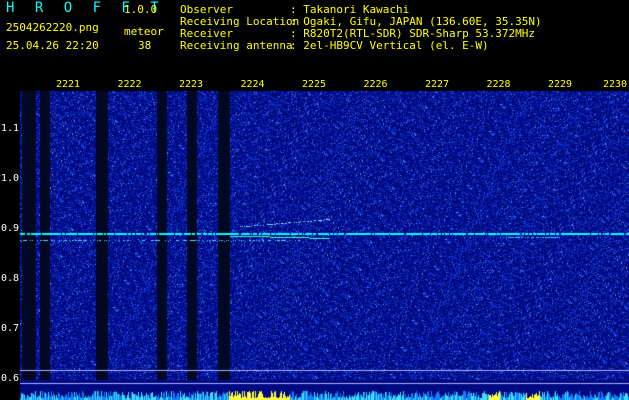 The width and height of the screenshot is (629, 400). Describe the element at coordinates (52, 45) in the screenshot. I see `date-time: 25.04.26 22:20` at that location.